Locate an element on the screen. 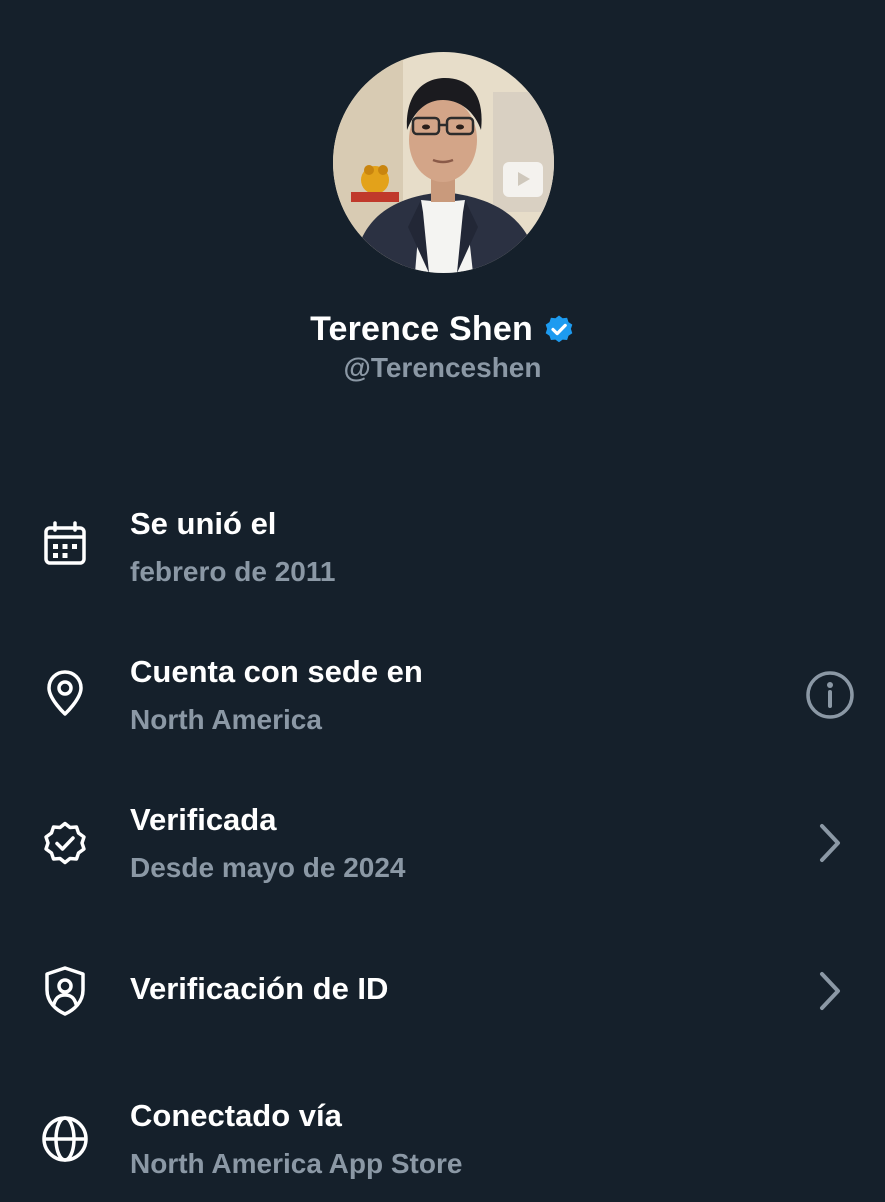 The width and height of the screenshot is (885, 1202). avatar is located at coordinates (443, 162).